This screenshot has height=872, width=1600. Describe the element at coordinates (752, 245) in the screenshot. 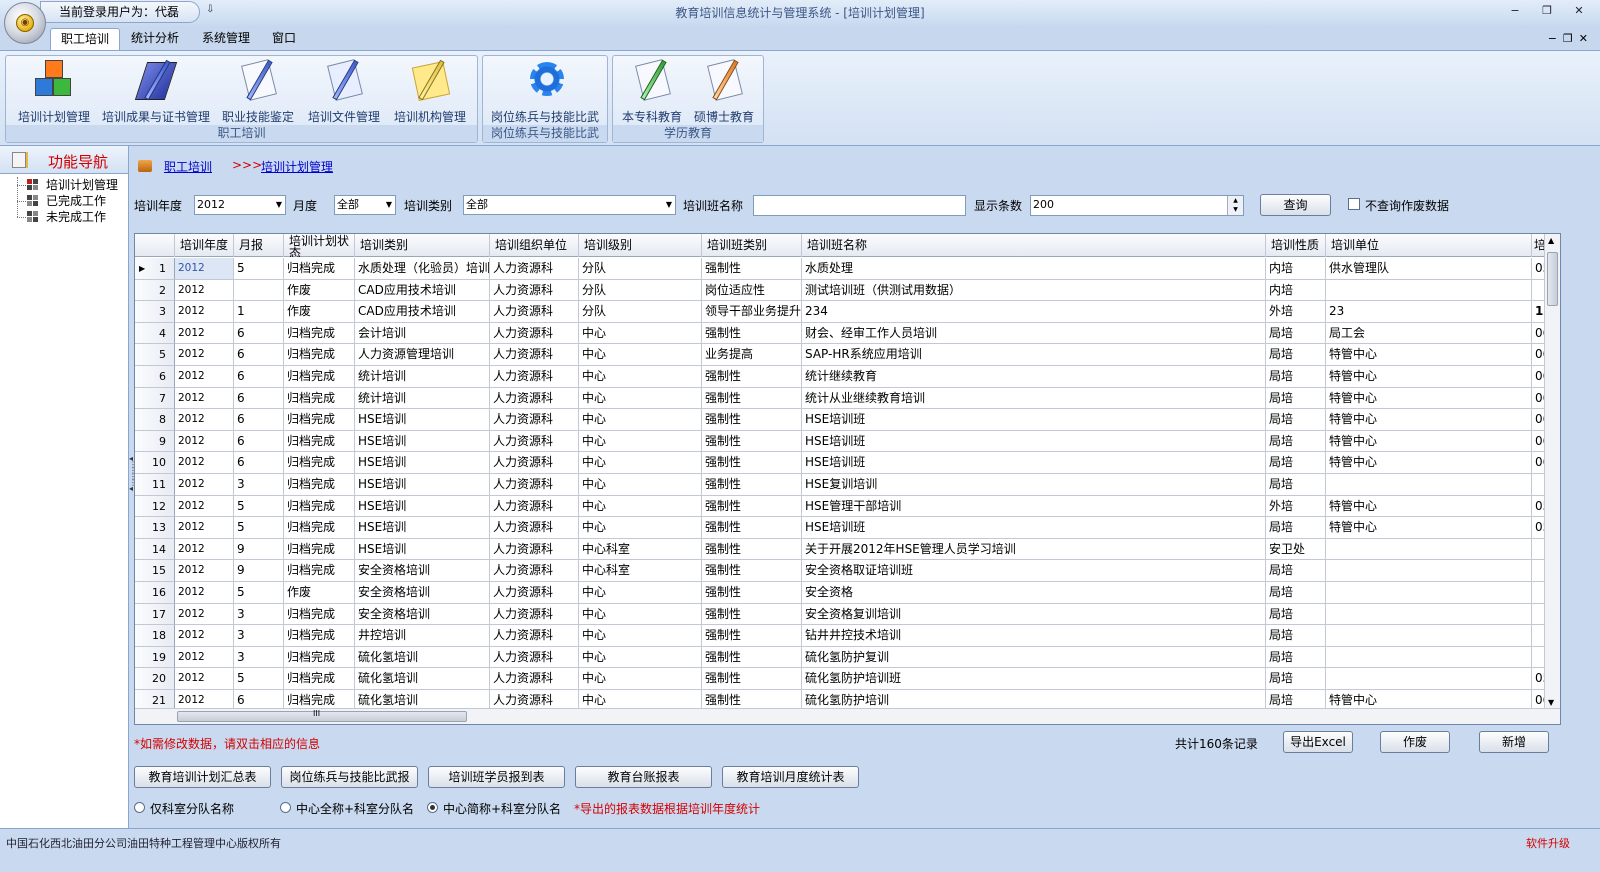

I see `column-header: 培训班类别` at that location.